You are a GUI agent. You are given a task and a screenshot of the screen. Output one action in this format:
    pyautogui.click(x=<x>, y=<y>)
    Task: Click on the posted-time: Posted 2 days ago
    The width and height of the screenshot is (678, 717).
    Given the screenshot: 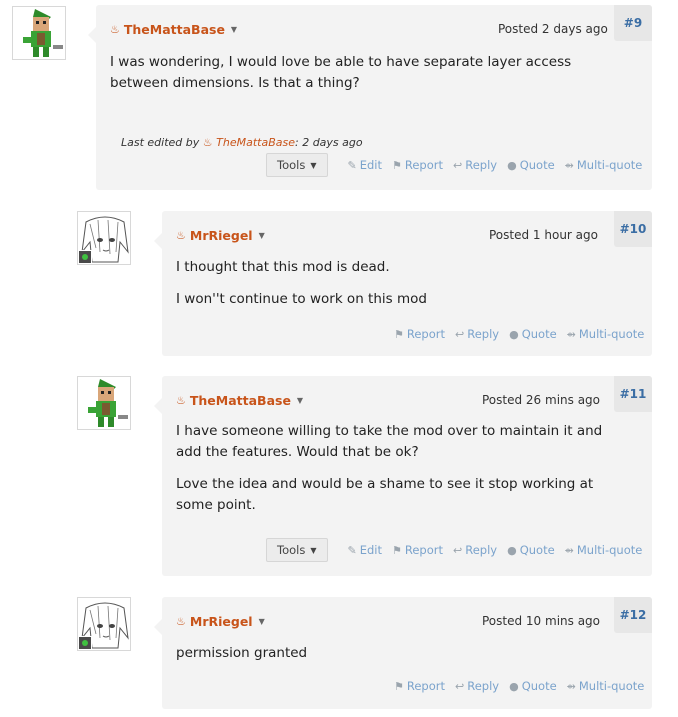 What is the action you would take?
    pyautogui.click(x=553, y=29)
    